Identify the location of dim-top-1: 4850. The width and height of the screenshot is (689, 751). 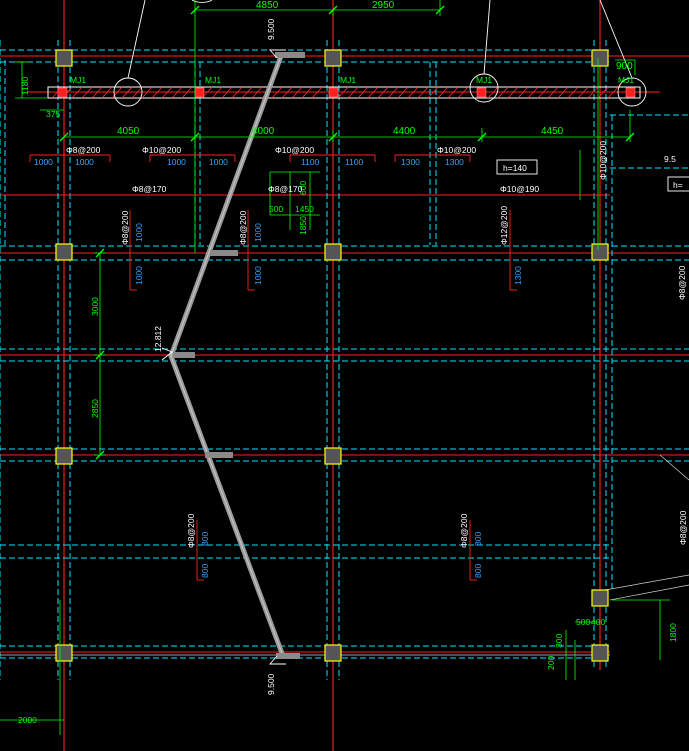
(267, 5).